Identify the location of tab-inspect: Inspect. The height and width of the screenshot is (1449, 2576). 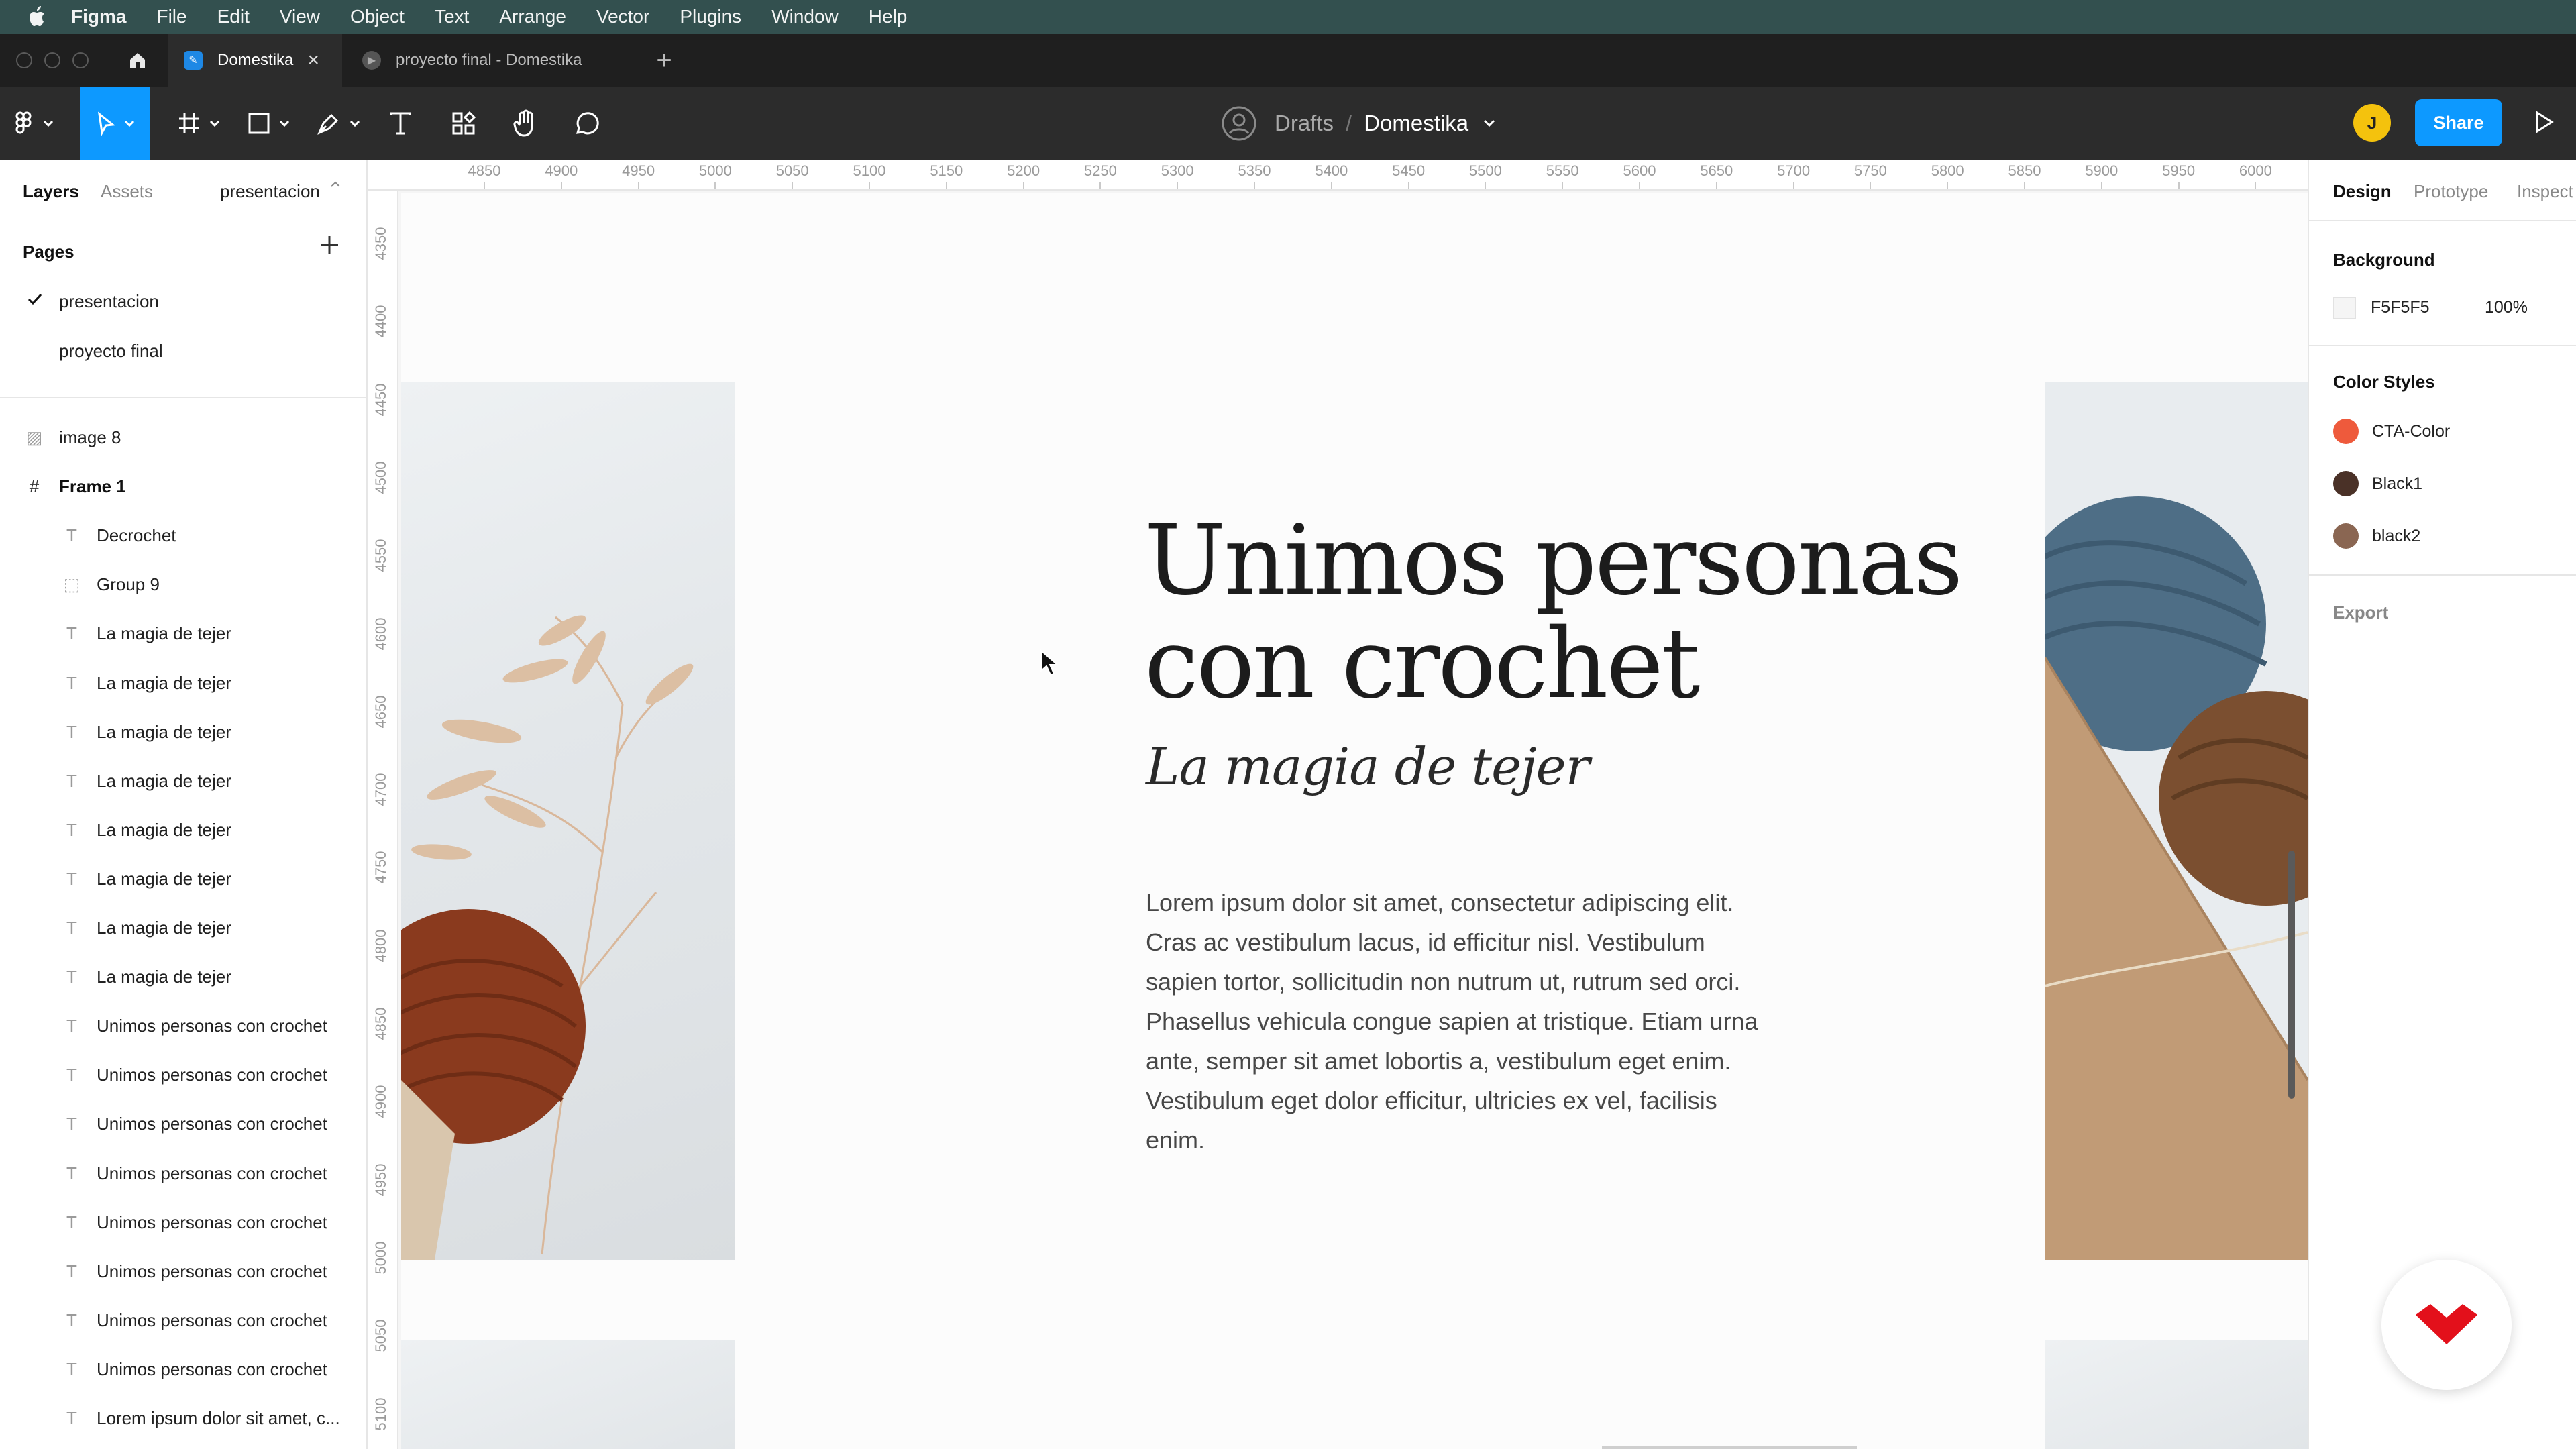
(2545, 191).